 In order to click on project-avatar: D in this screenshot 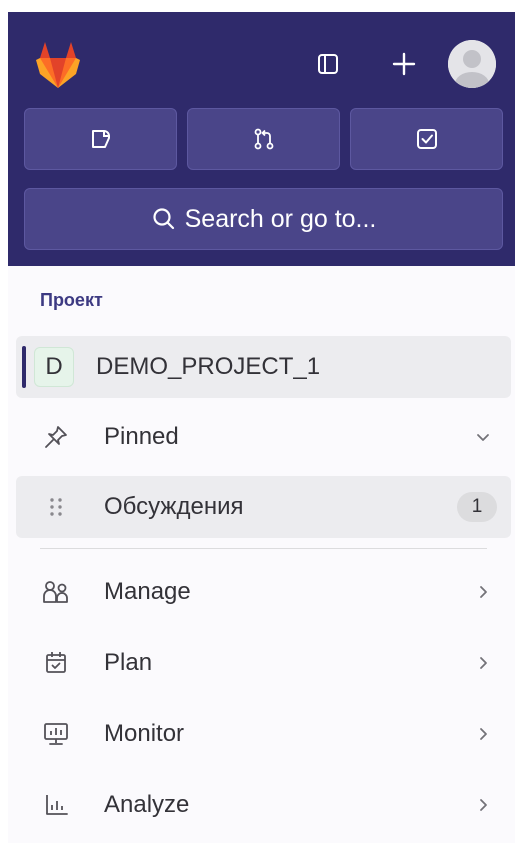, I will do `click(54, 367)`.